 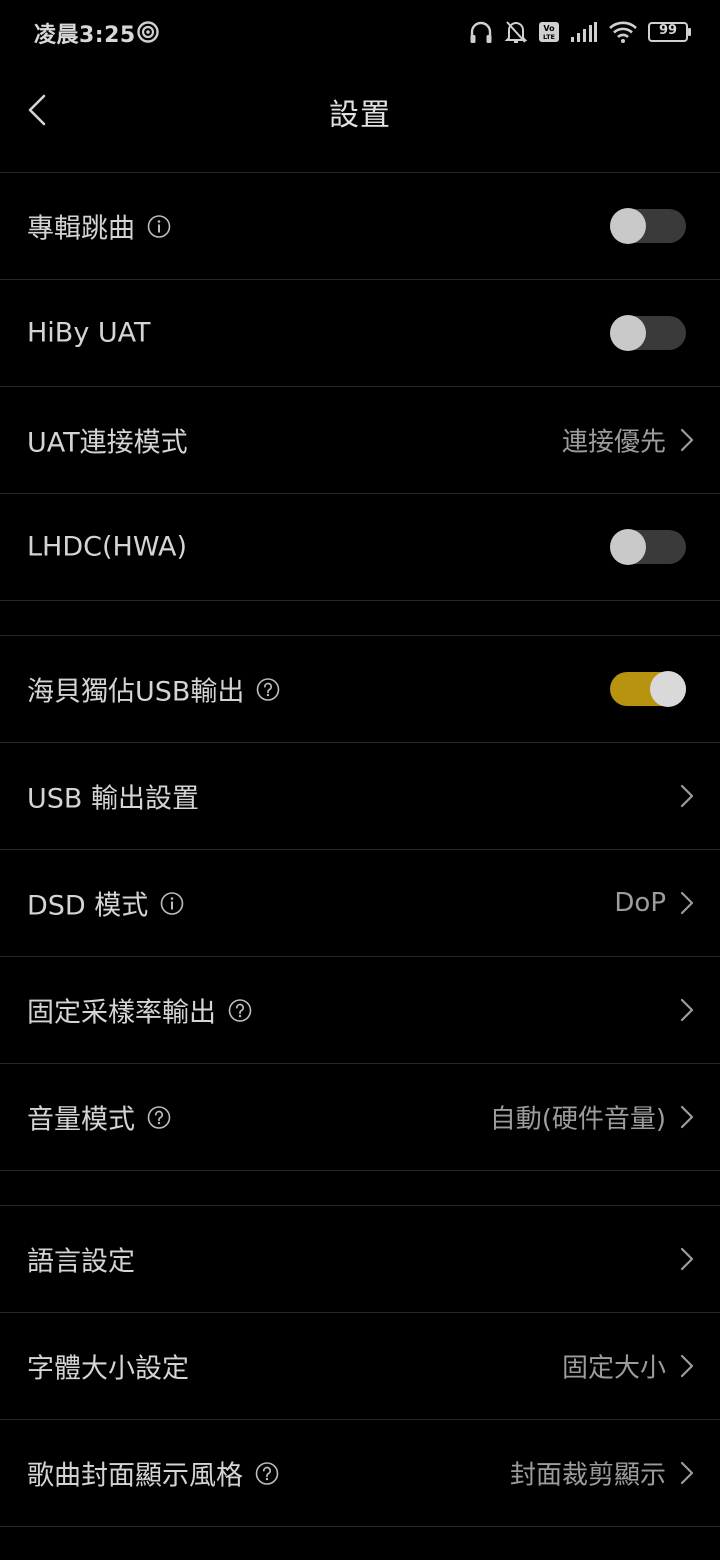 I want to click on setting-row-volume-mode: 音量模式 自動(硬件音量), so click(x=360, y=1117).